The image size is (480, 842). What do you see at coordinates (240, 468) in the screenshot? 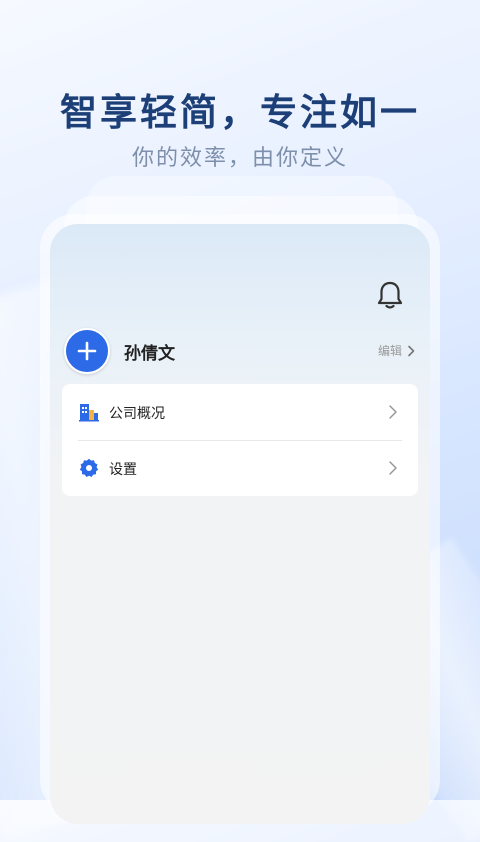
I see `menu-item-settings: 设置` at bounding box center [240, 468].